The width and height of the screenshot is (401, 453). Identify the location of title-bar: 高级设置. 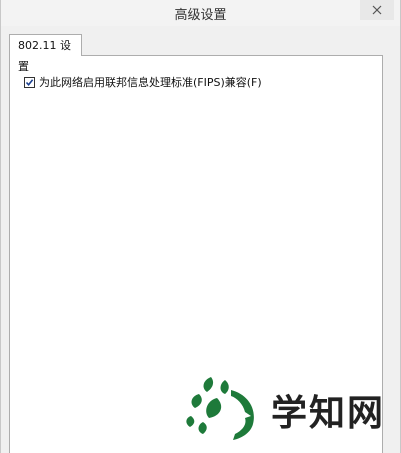
(200, 13).